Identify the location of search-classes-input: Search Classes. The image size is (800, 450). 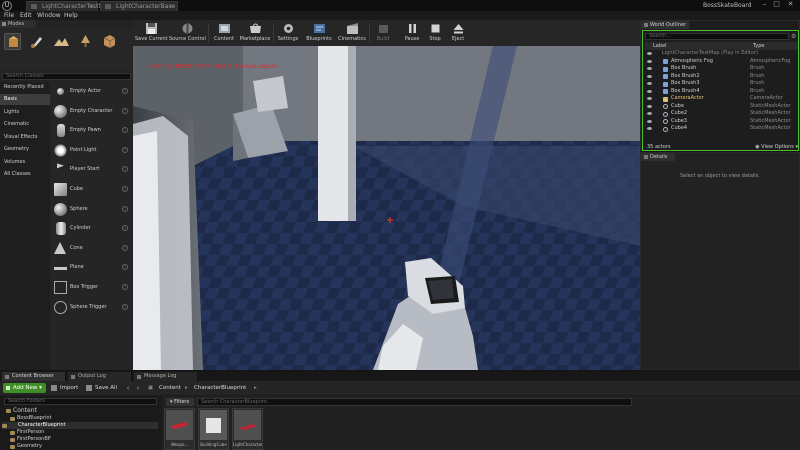
(66, 76).